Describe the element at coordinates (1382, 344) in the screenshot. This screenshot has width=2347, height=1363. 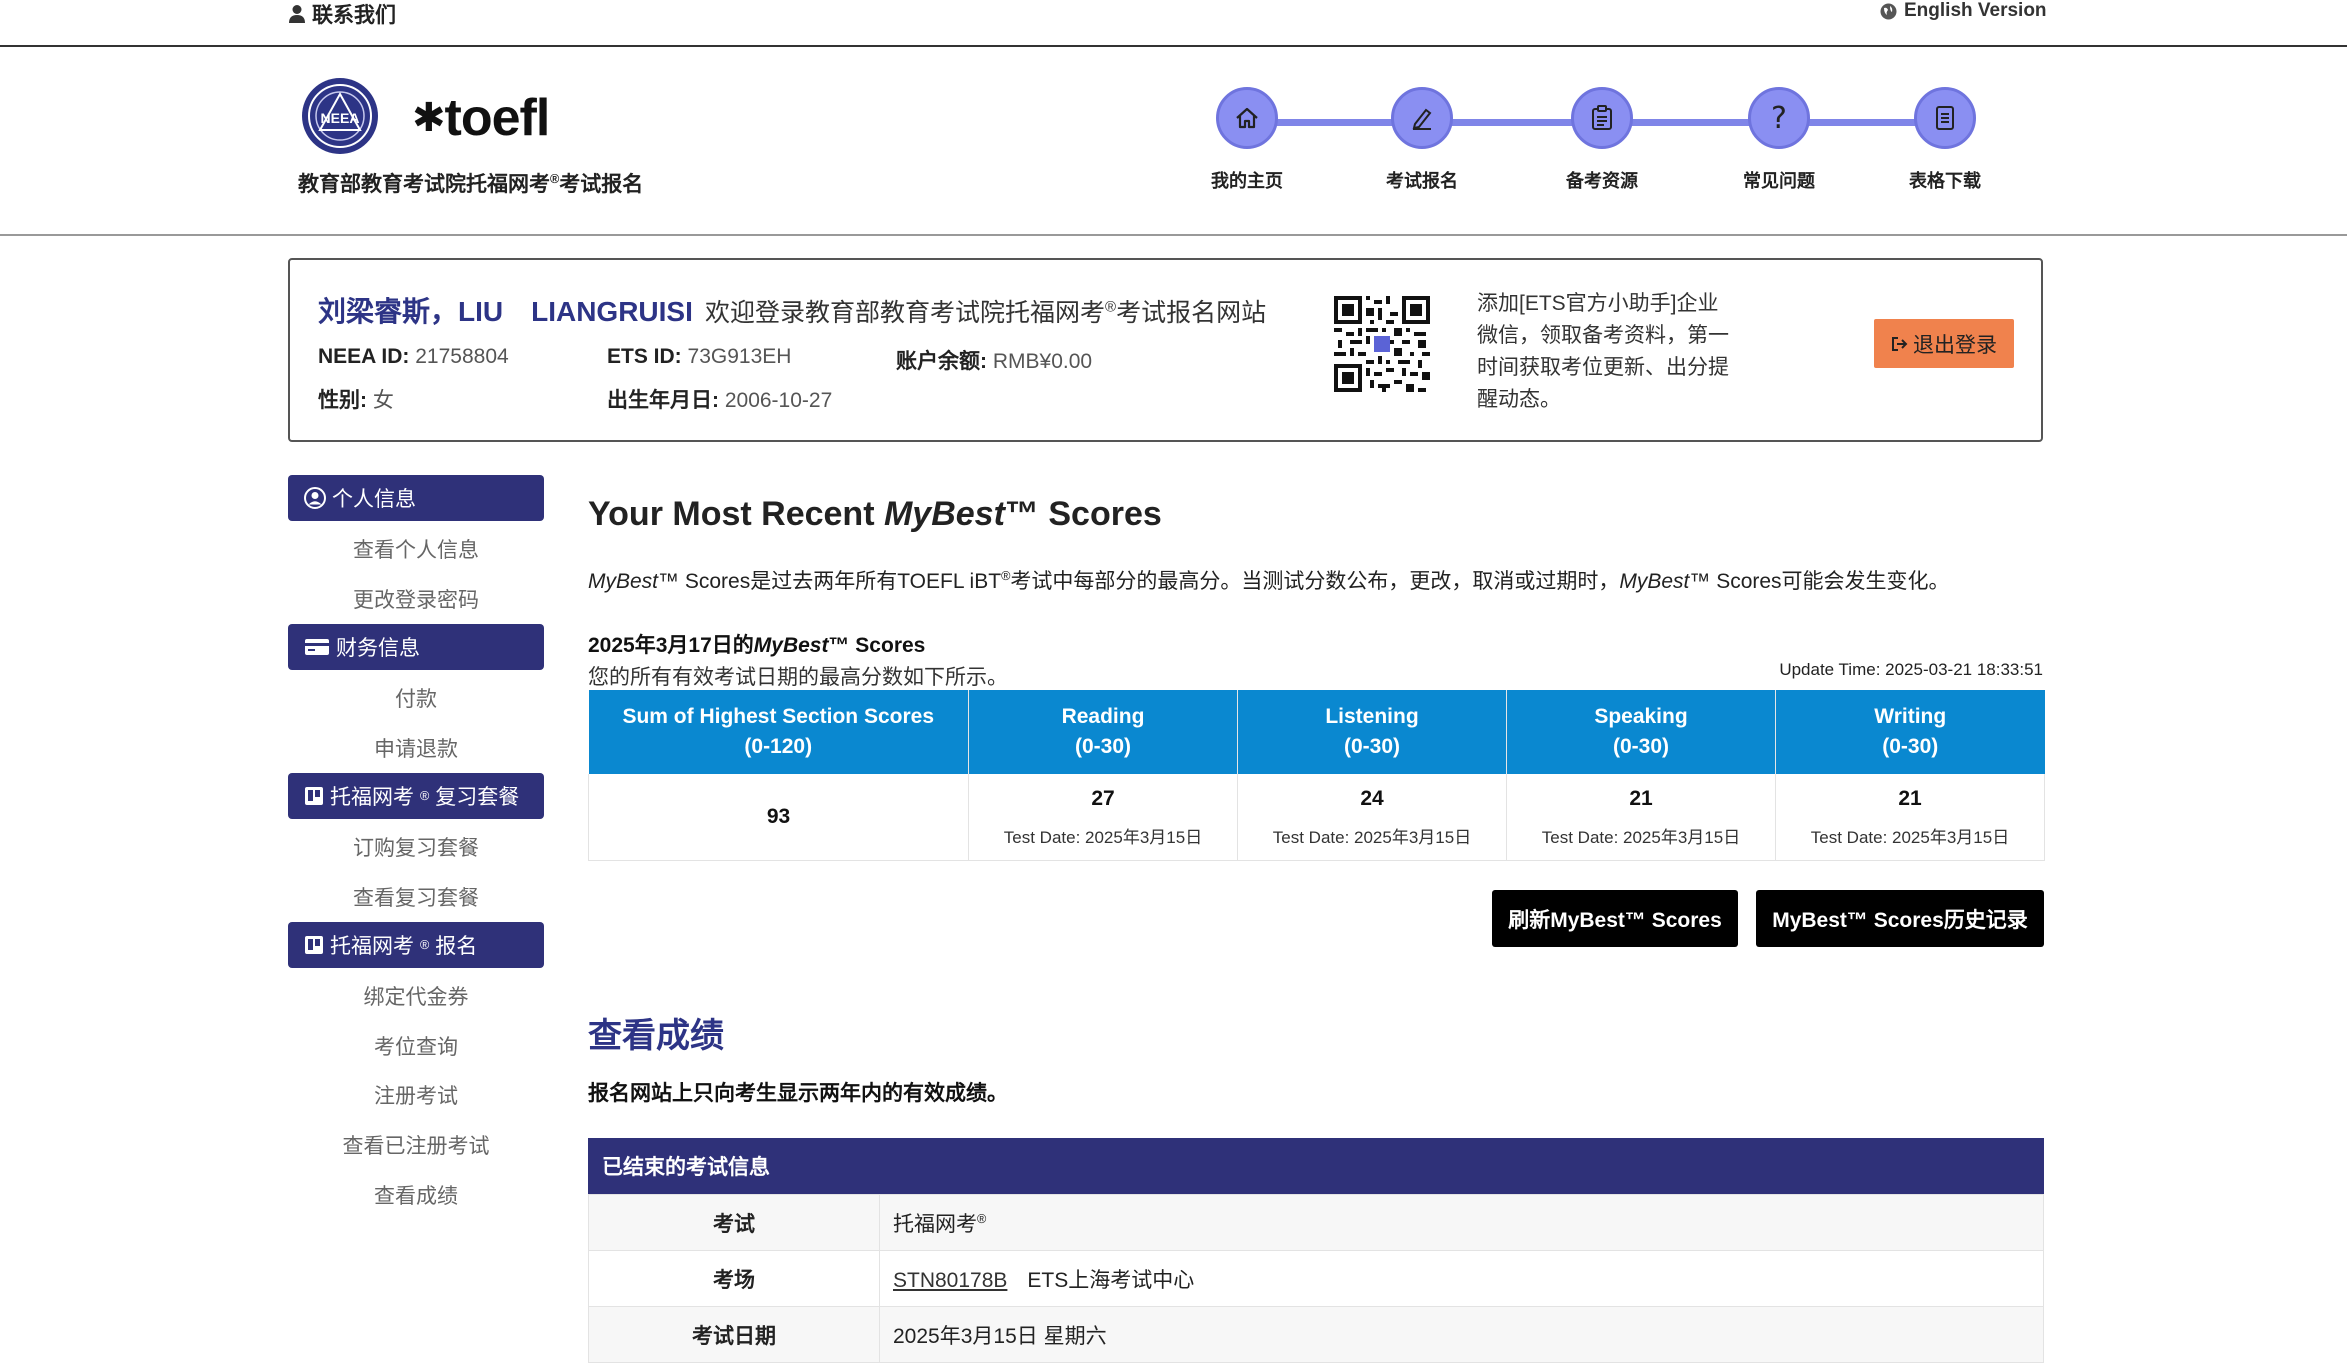
I see `wechat-qr-code` at that location.